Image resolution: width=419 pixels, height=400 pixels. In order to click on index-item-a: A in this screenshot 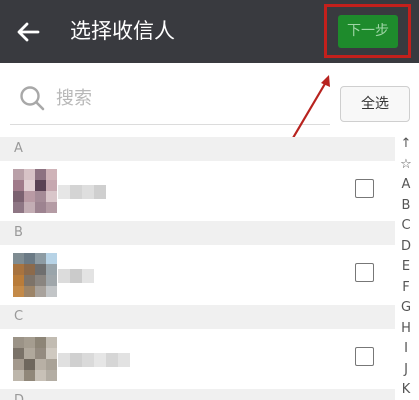, I will do `click(406, 185)`.